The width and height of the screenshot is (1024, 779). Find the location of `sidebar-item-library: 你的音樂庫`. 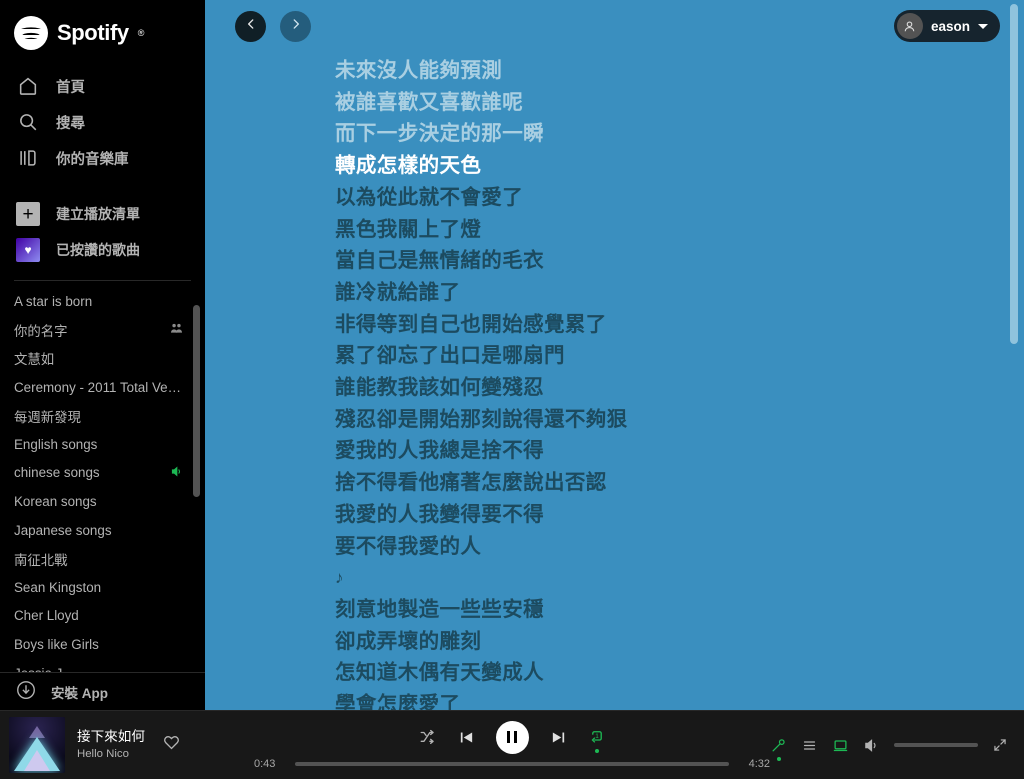

sidebar-item-library: 你的音樂庫 is located at coordinates (102, 158).